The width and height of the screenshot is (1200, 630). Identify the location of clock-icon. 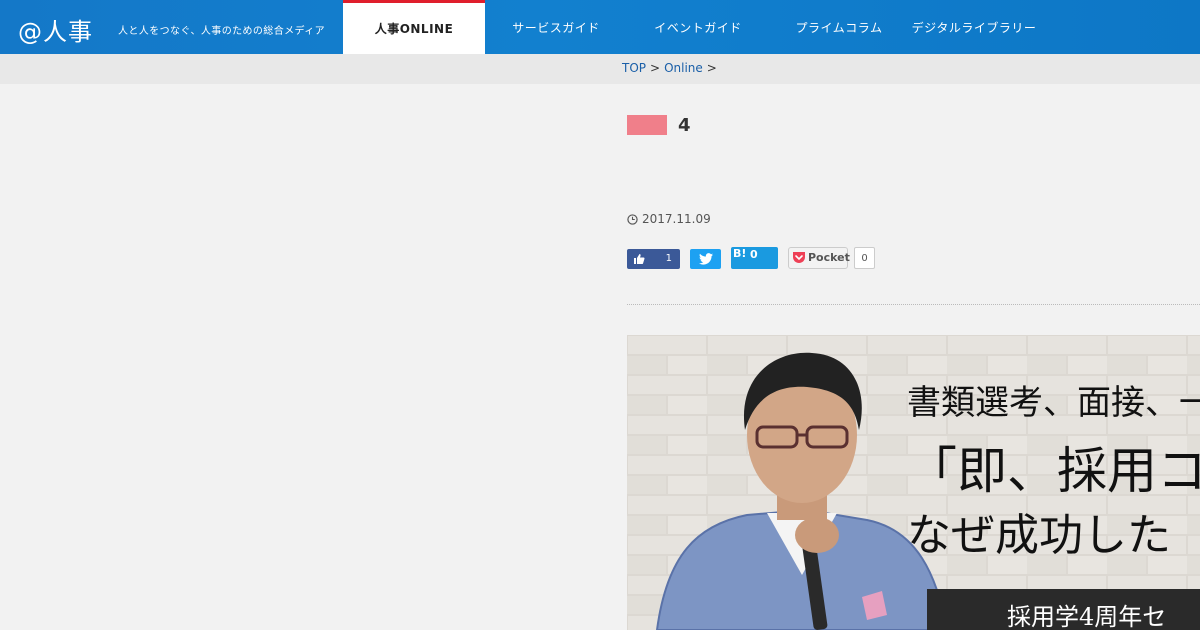
(632, 219).